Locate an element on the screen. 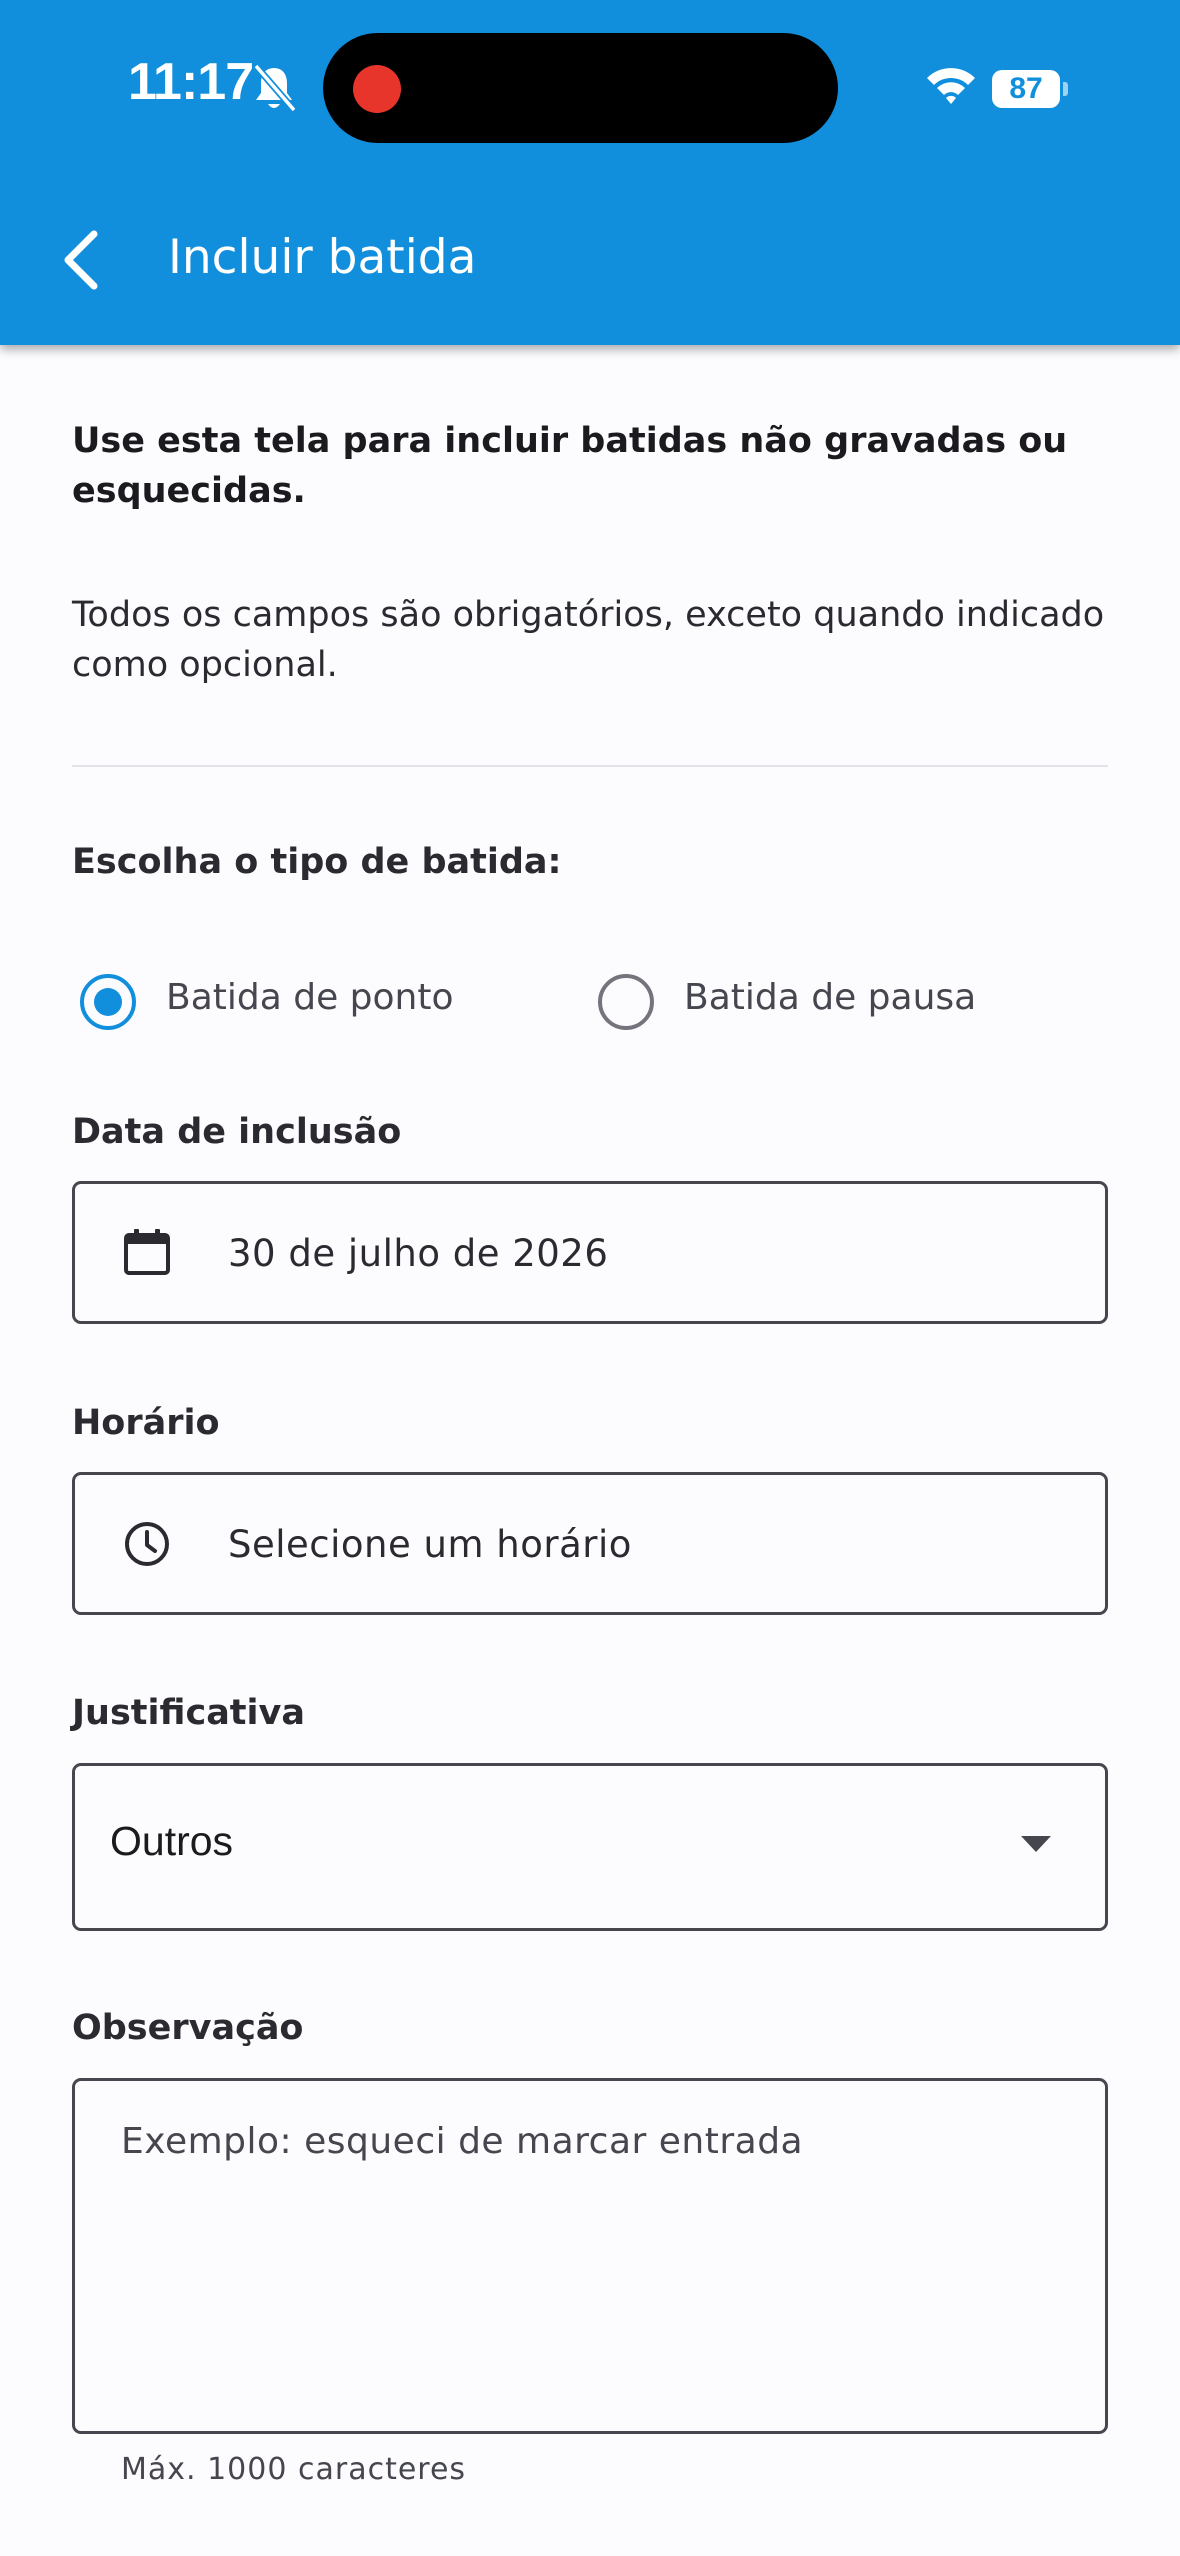 The width and height of the screenshot is (1180, 2556). app-bar: 11:17 87 Incluir batida is located at coordinates (590, 172).